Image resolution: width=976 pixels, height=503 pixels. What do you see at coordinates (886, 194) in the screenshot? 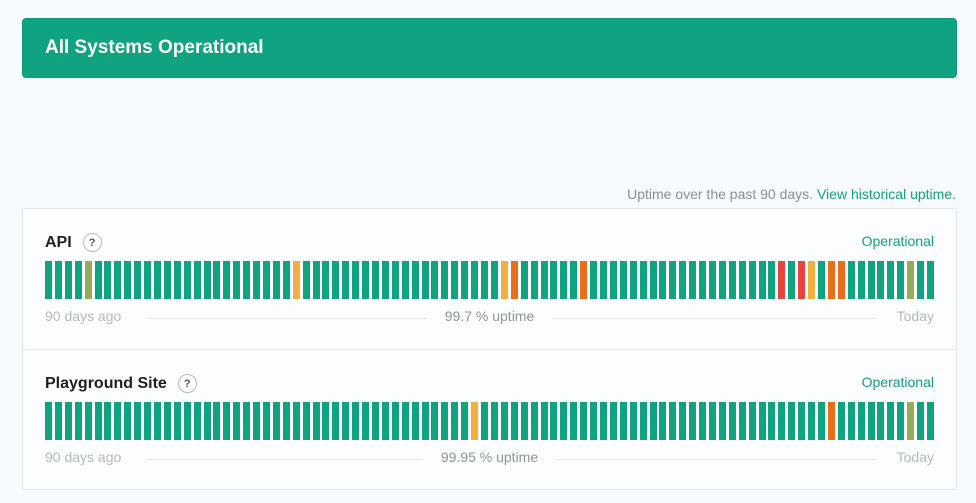
I see `view-historical-uptime-link: View historical uptime.` at bounding box center [886, 194].